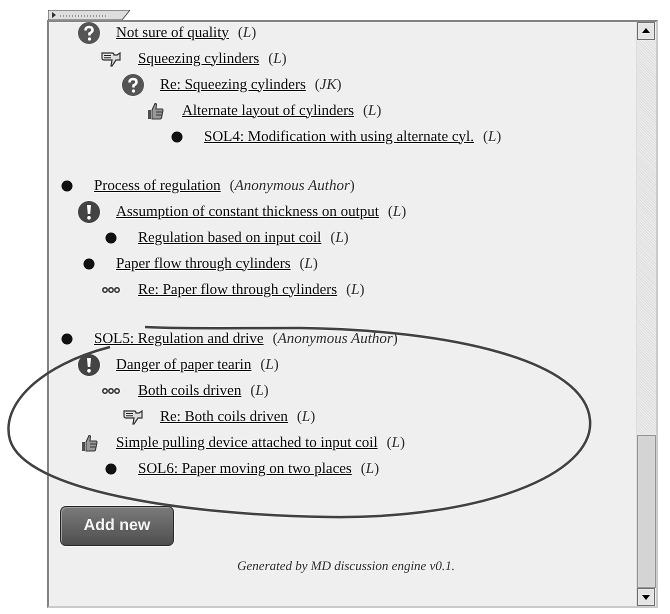  I want to click on post-link: SOL6: Paper moving on two places, so click(245, 469).